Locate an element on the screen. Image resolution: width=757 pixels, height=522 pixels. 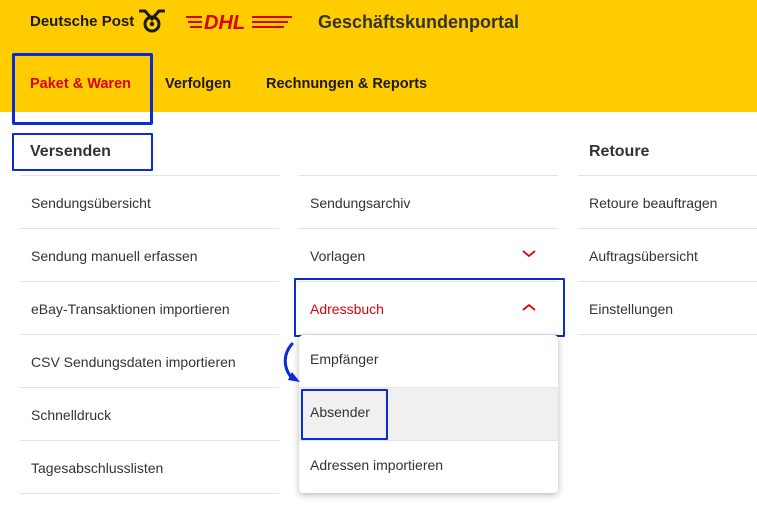
dropdown-item-label: Empfänger is located at coordinates (344, 359).